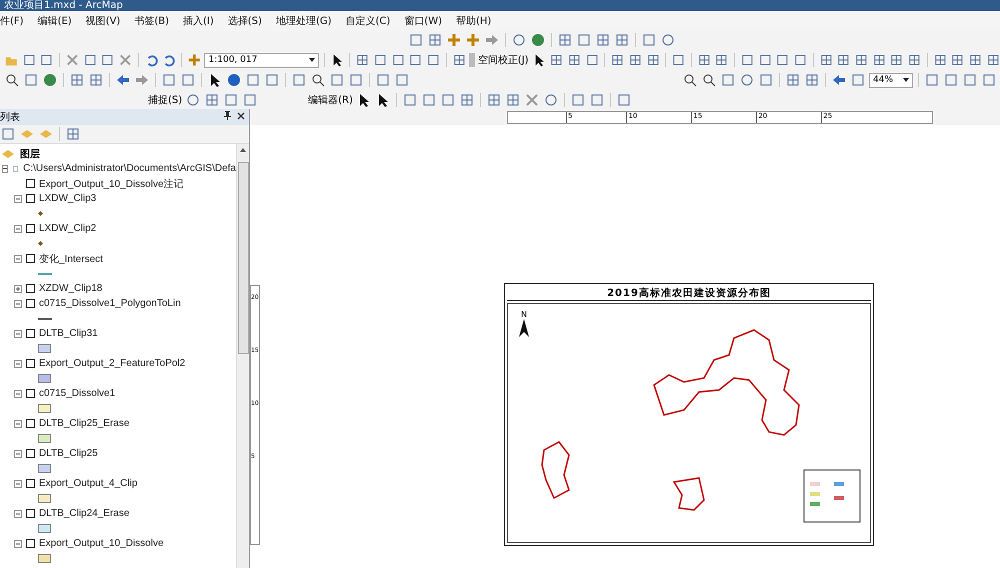 Image resolution: width=1000 pixels, height=568 pixels. What do you see at coordinates (18, 288) in the screenshot?
I see `expand-toggle` at bounding box center [18, 288].